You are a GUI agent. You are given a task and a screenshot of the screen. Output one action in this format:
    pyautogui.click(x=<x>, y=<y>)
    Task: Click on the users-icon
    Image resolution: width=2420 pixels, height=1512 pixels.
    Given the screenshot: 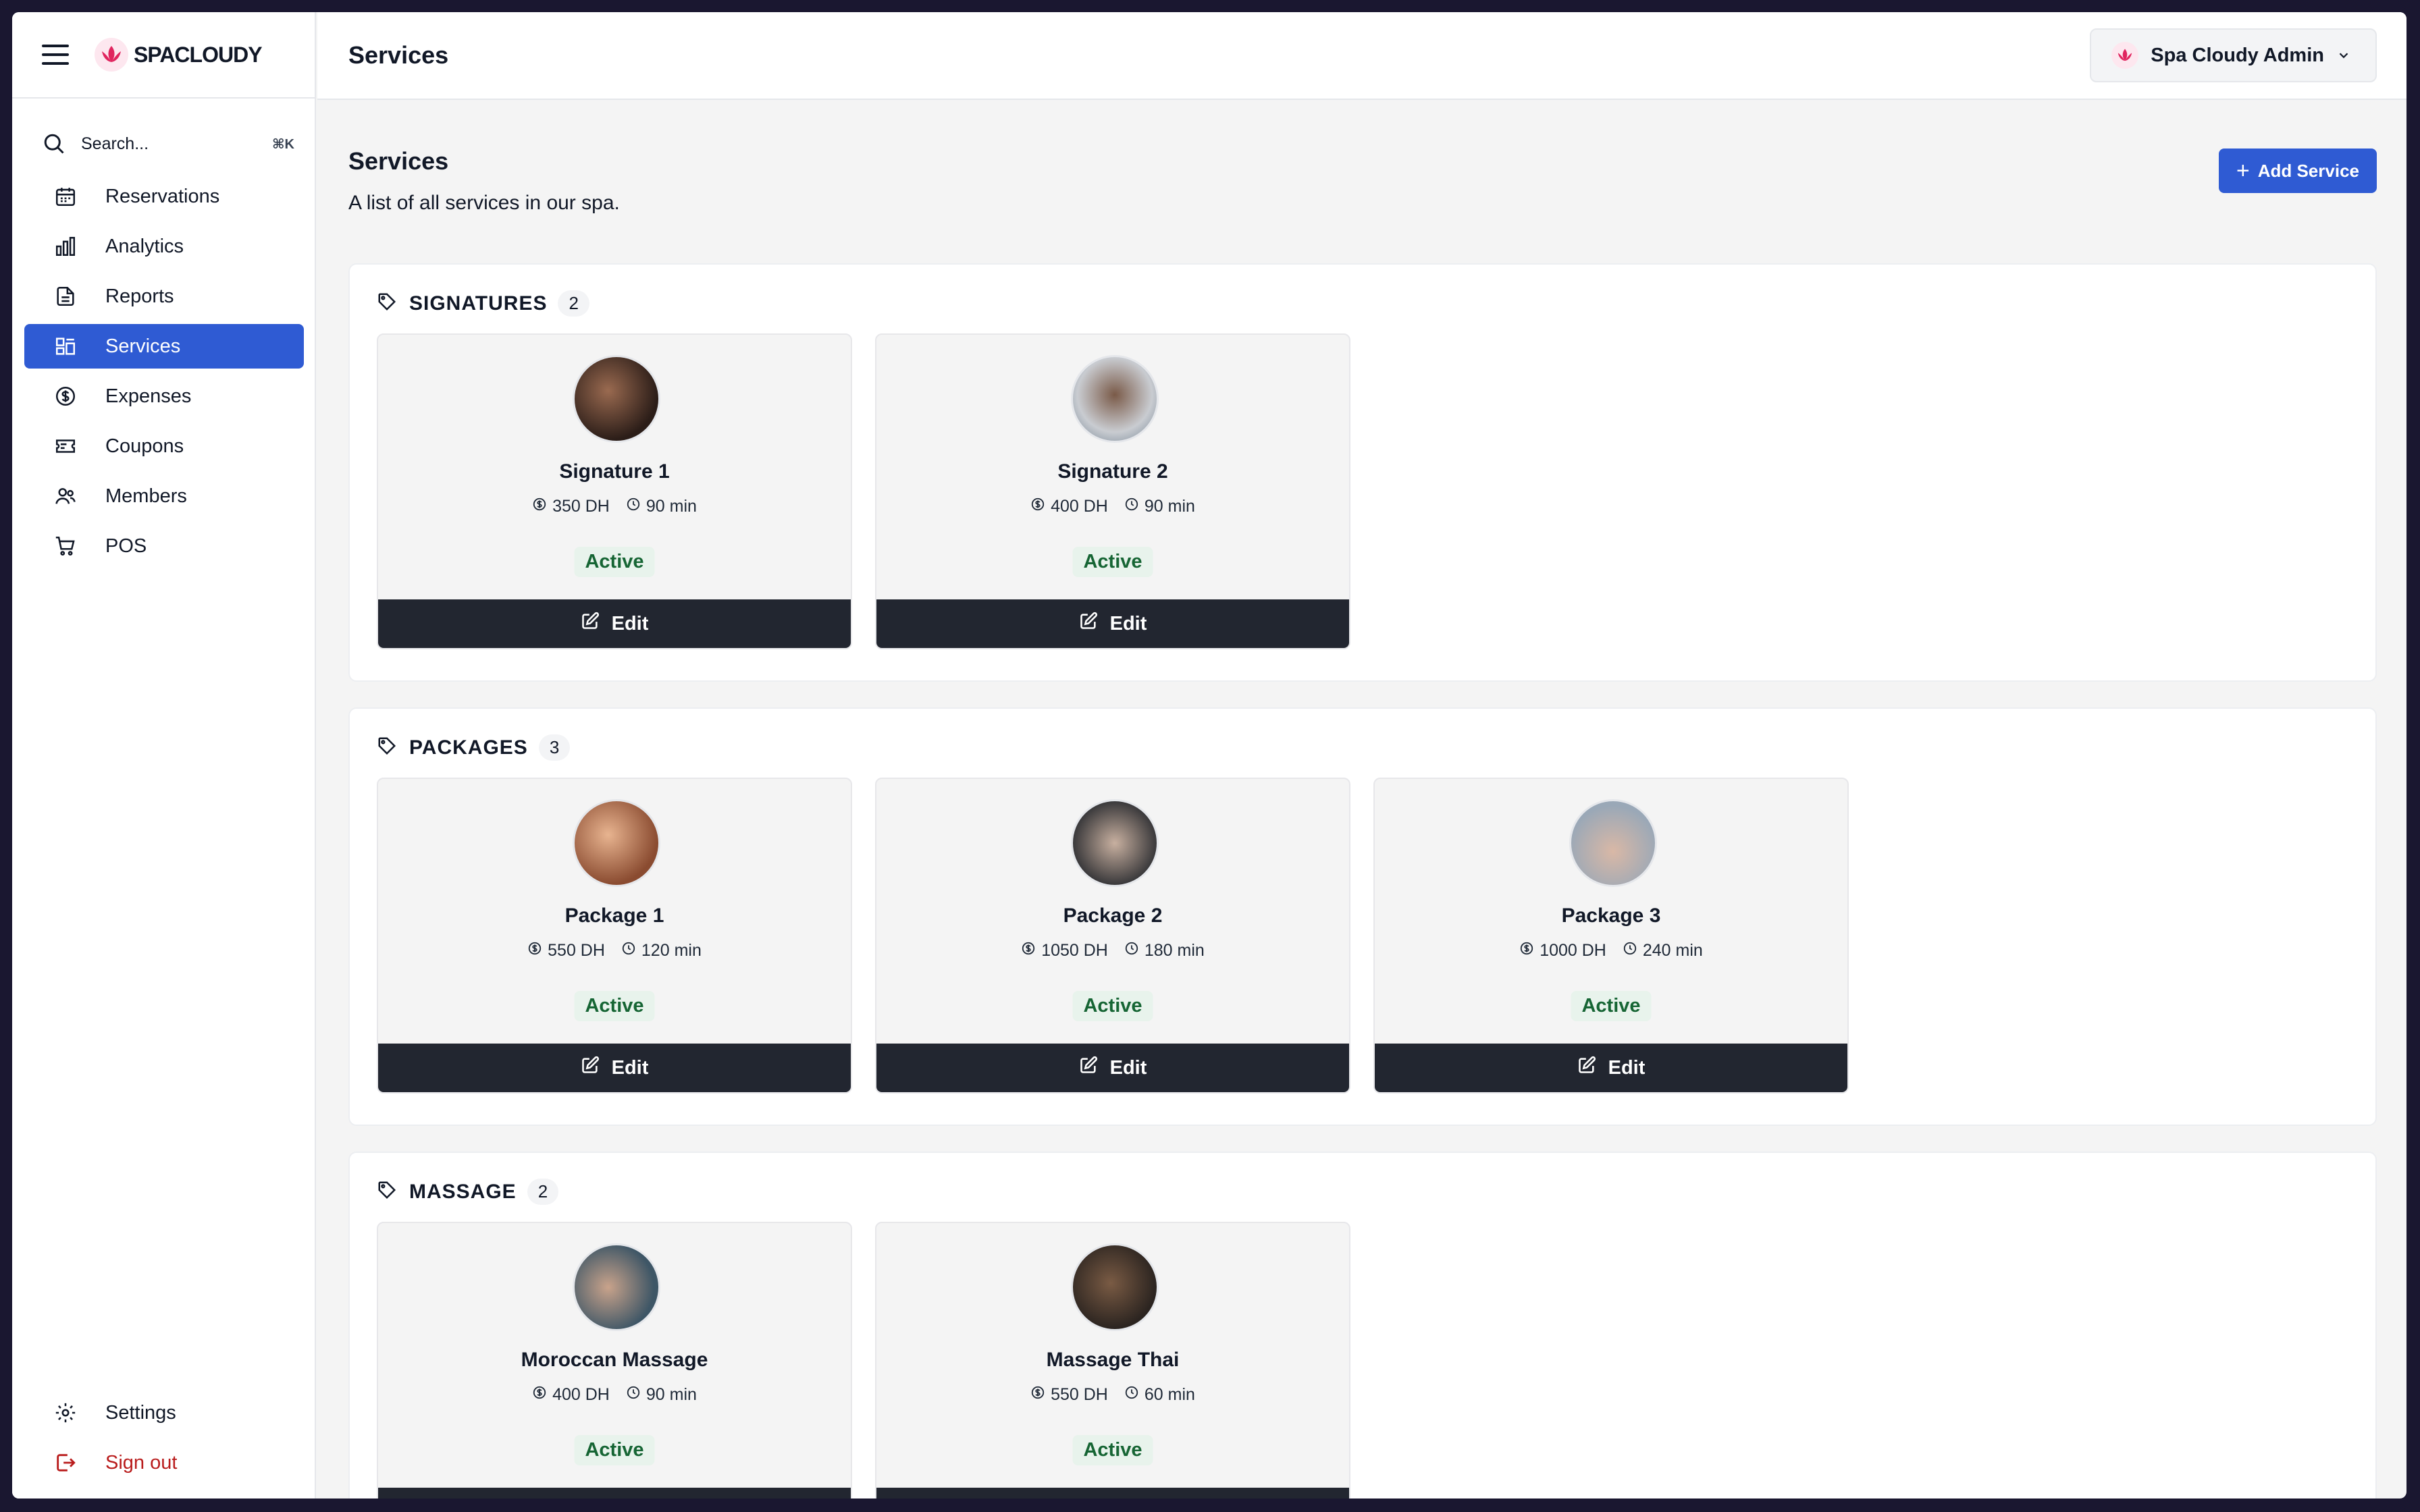 What is the action you would take?
    pyautogui.click(x=65, y=496)
    